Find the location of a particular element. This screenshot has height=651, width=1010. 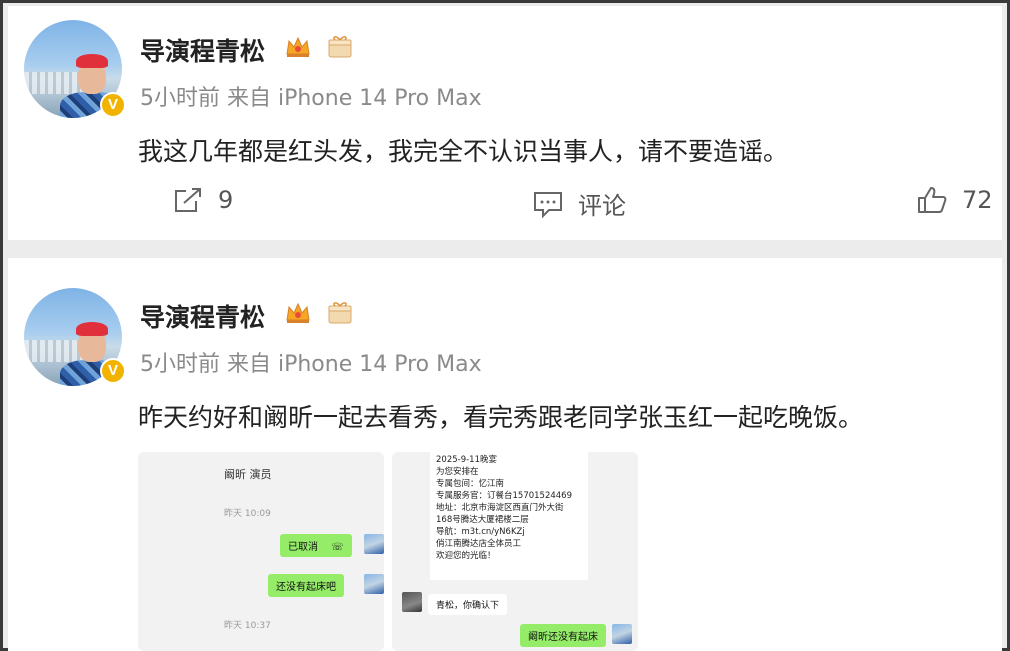

card-line: 地址：北京市海淀区西直门外大街 is located at coordinates (500, 508).